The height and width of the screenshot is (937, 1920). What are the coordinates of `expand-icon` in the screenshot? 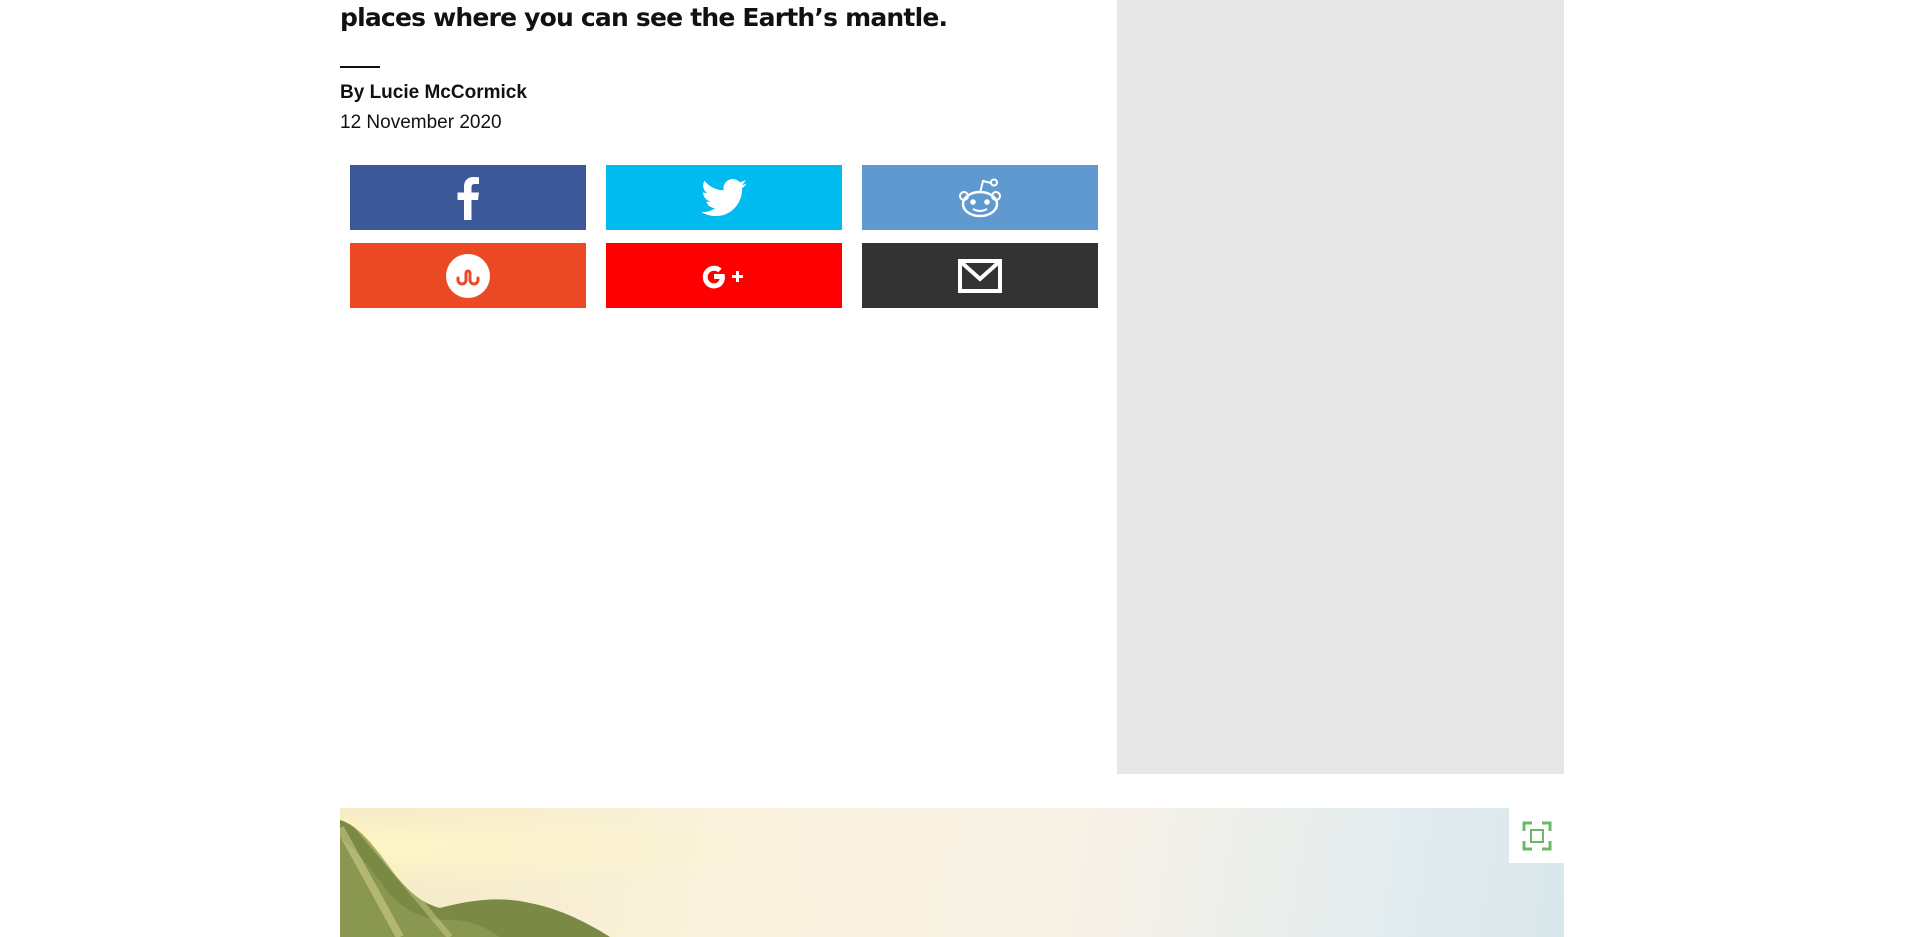 It's located at (1536, 835).